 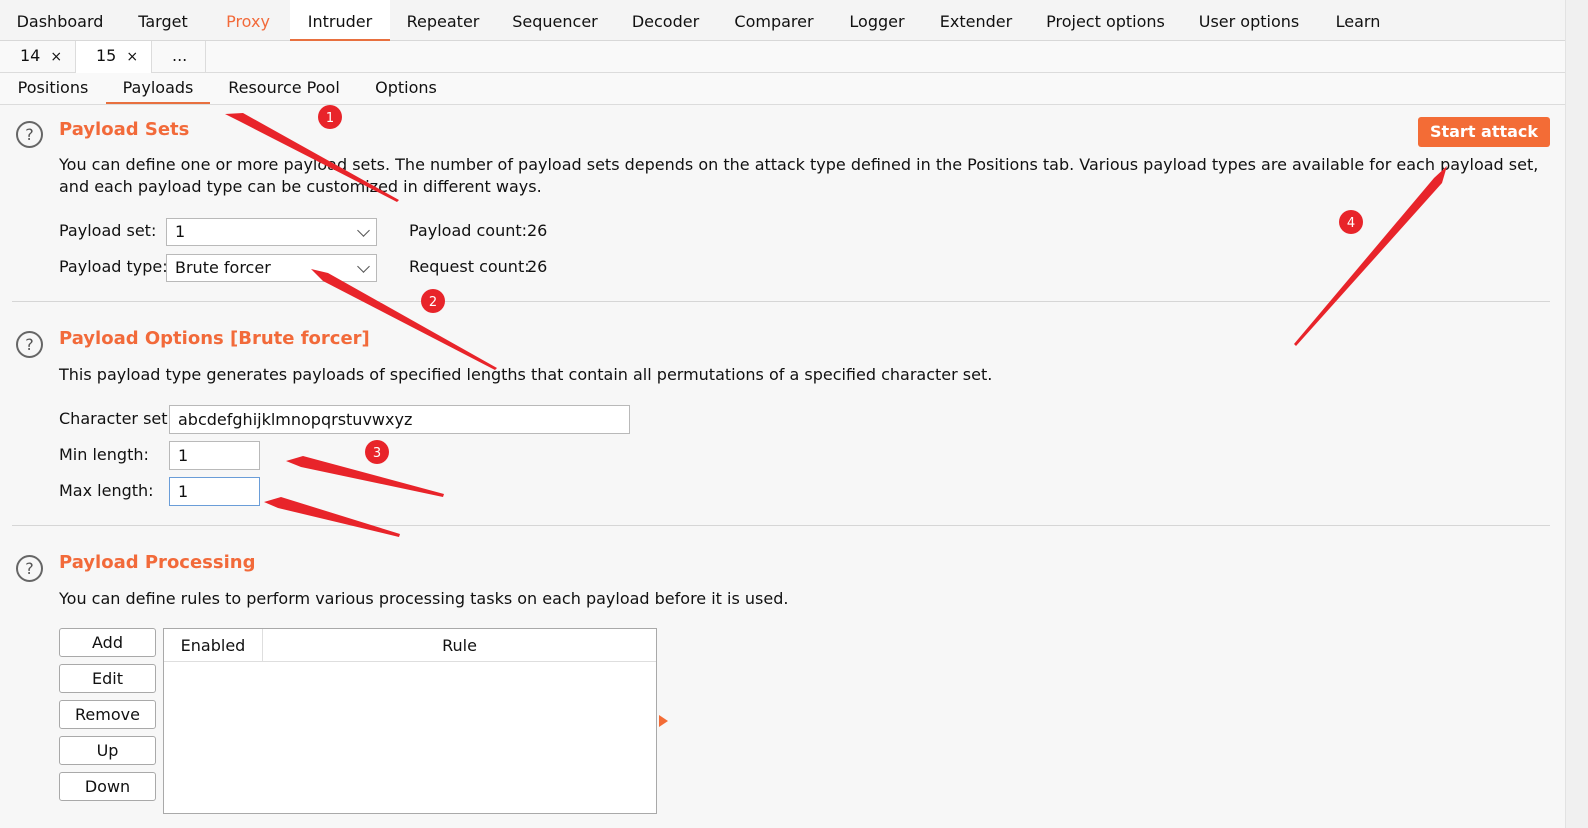 What do you see at coordinates (106, 490) in the screenshot?
I see `max-length-label: Max length:` at bounding box center [106, 490].